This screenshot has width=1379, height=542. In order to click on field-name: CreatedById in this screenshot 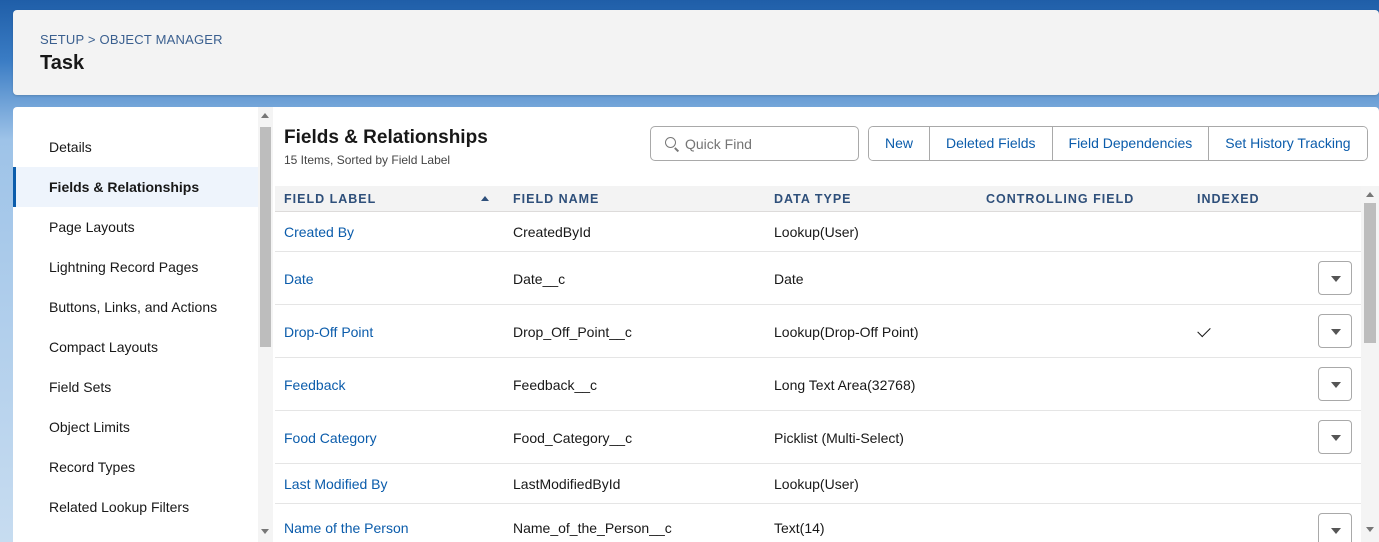, I will do `click(552, 232)`.